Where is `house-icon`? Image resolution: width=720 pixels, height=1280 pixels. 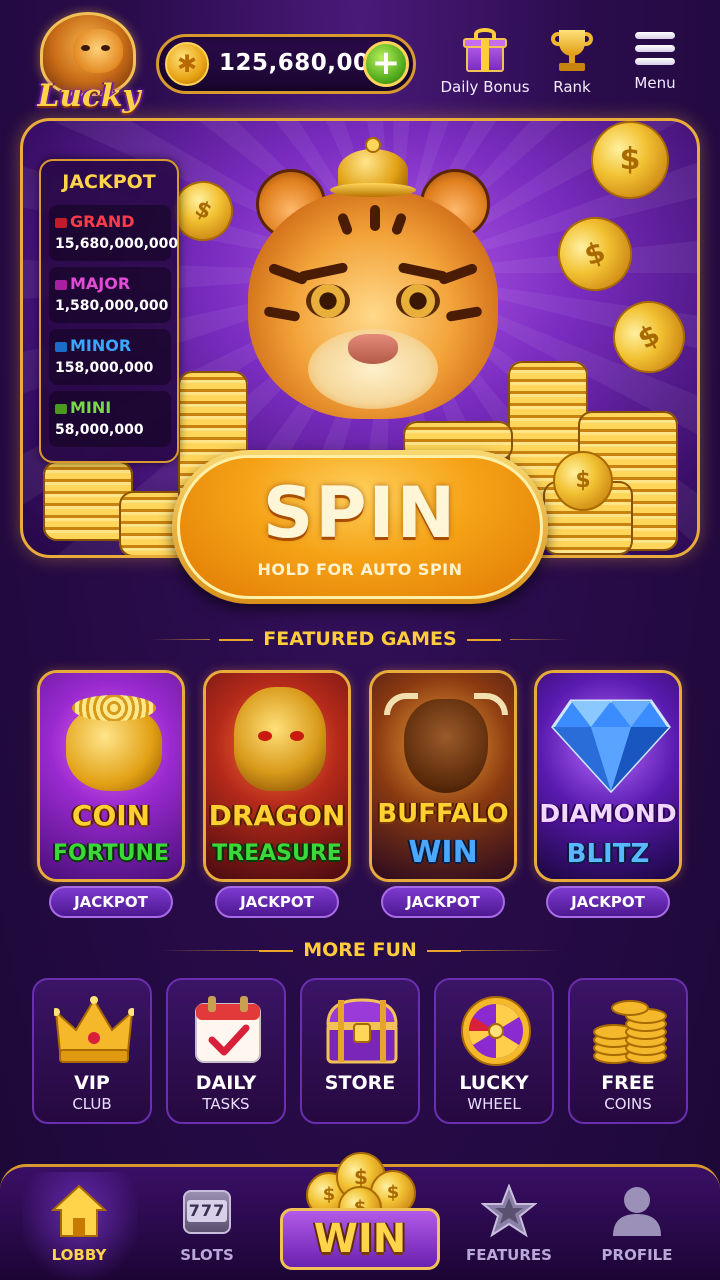
house-icon is located at coordinates (79, 1210).